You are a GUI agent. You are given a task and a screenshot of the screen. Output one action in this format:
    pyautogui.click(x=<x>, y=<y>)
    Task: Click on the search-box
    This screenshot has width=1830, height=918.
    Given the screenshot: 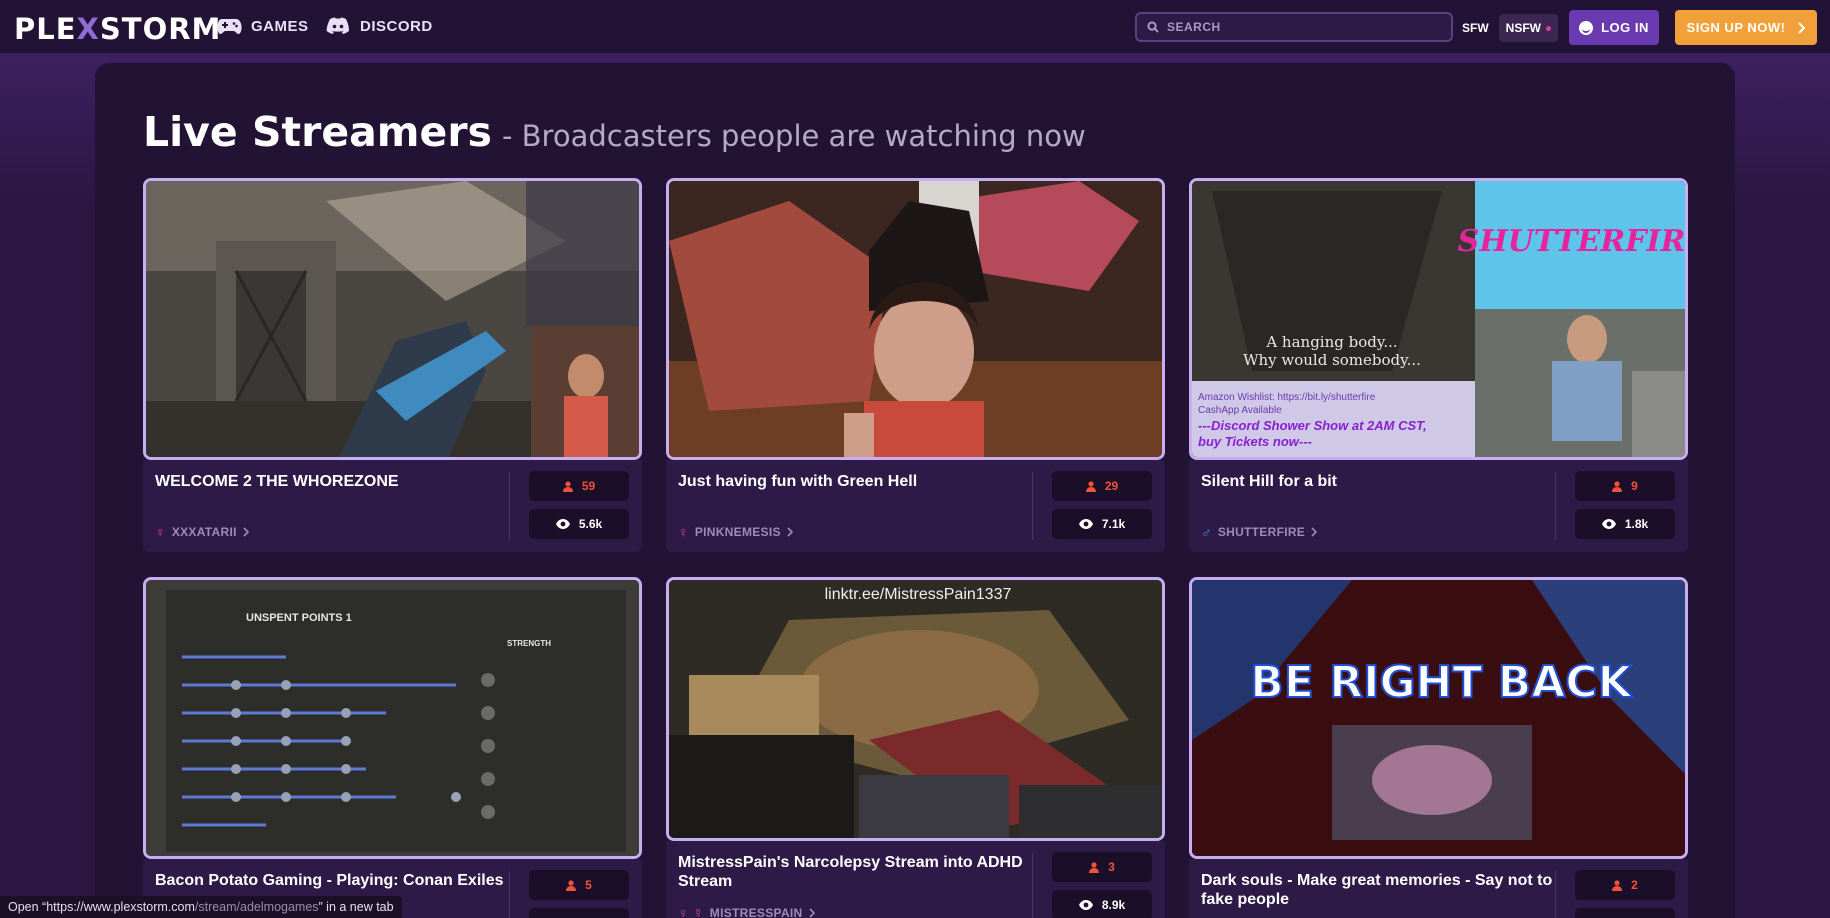 What is the action you would take?
    pyautogui.click(x=1294, y=27)
    